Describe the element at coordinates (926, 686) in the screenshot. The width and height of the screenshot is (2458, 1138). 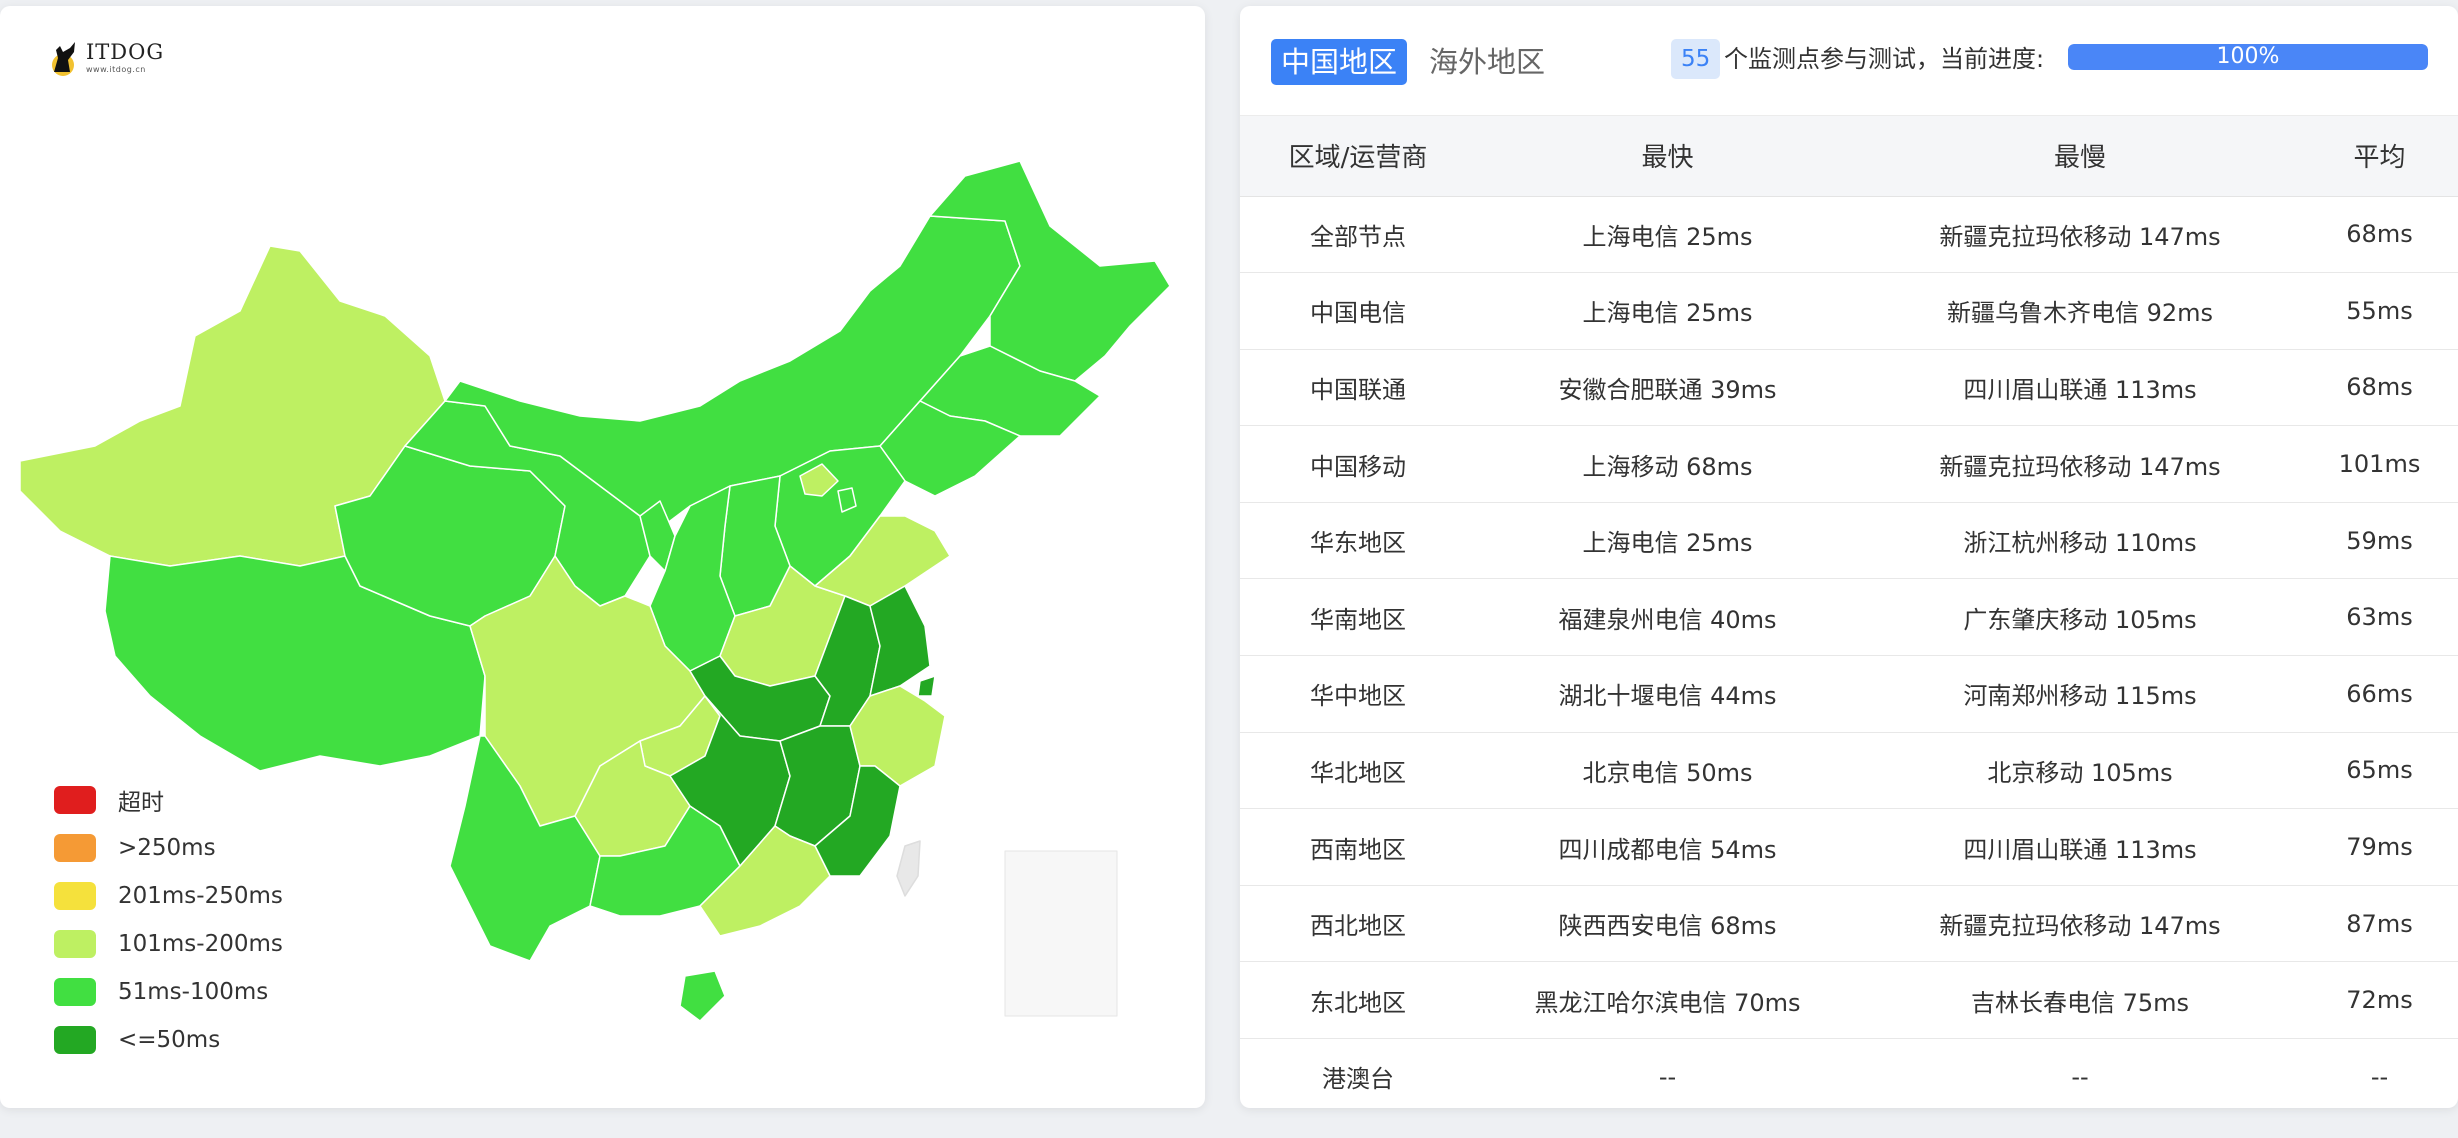
I see `region-shanghai` at that location.